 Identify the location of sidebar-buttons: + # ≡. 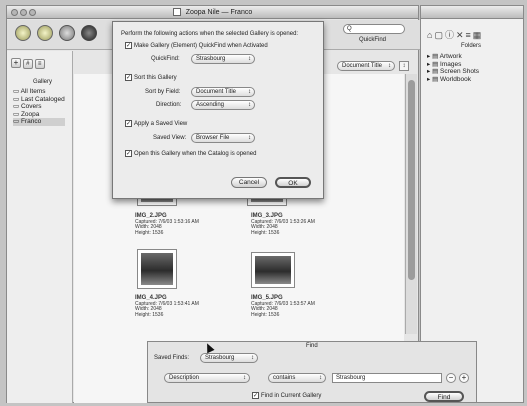
(28, 63).